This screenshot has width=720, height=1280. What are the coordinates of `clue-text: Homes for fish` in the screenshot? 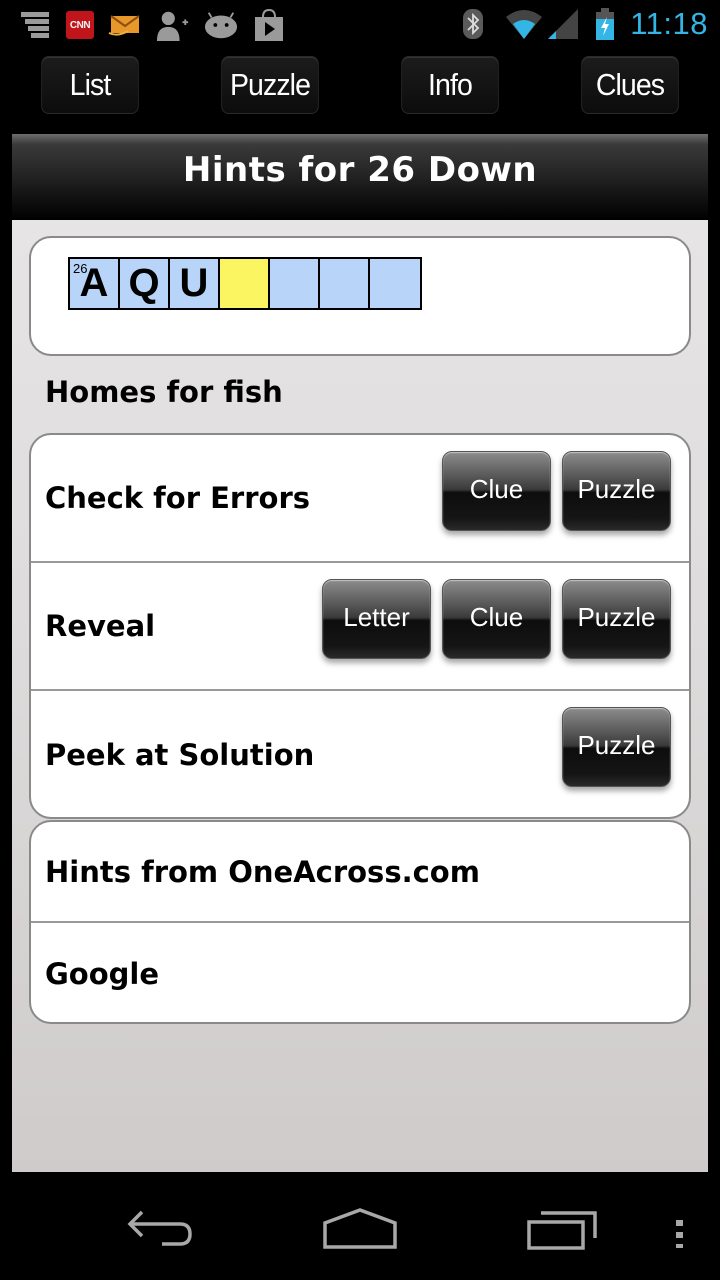 It's located at (164, 392).